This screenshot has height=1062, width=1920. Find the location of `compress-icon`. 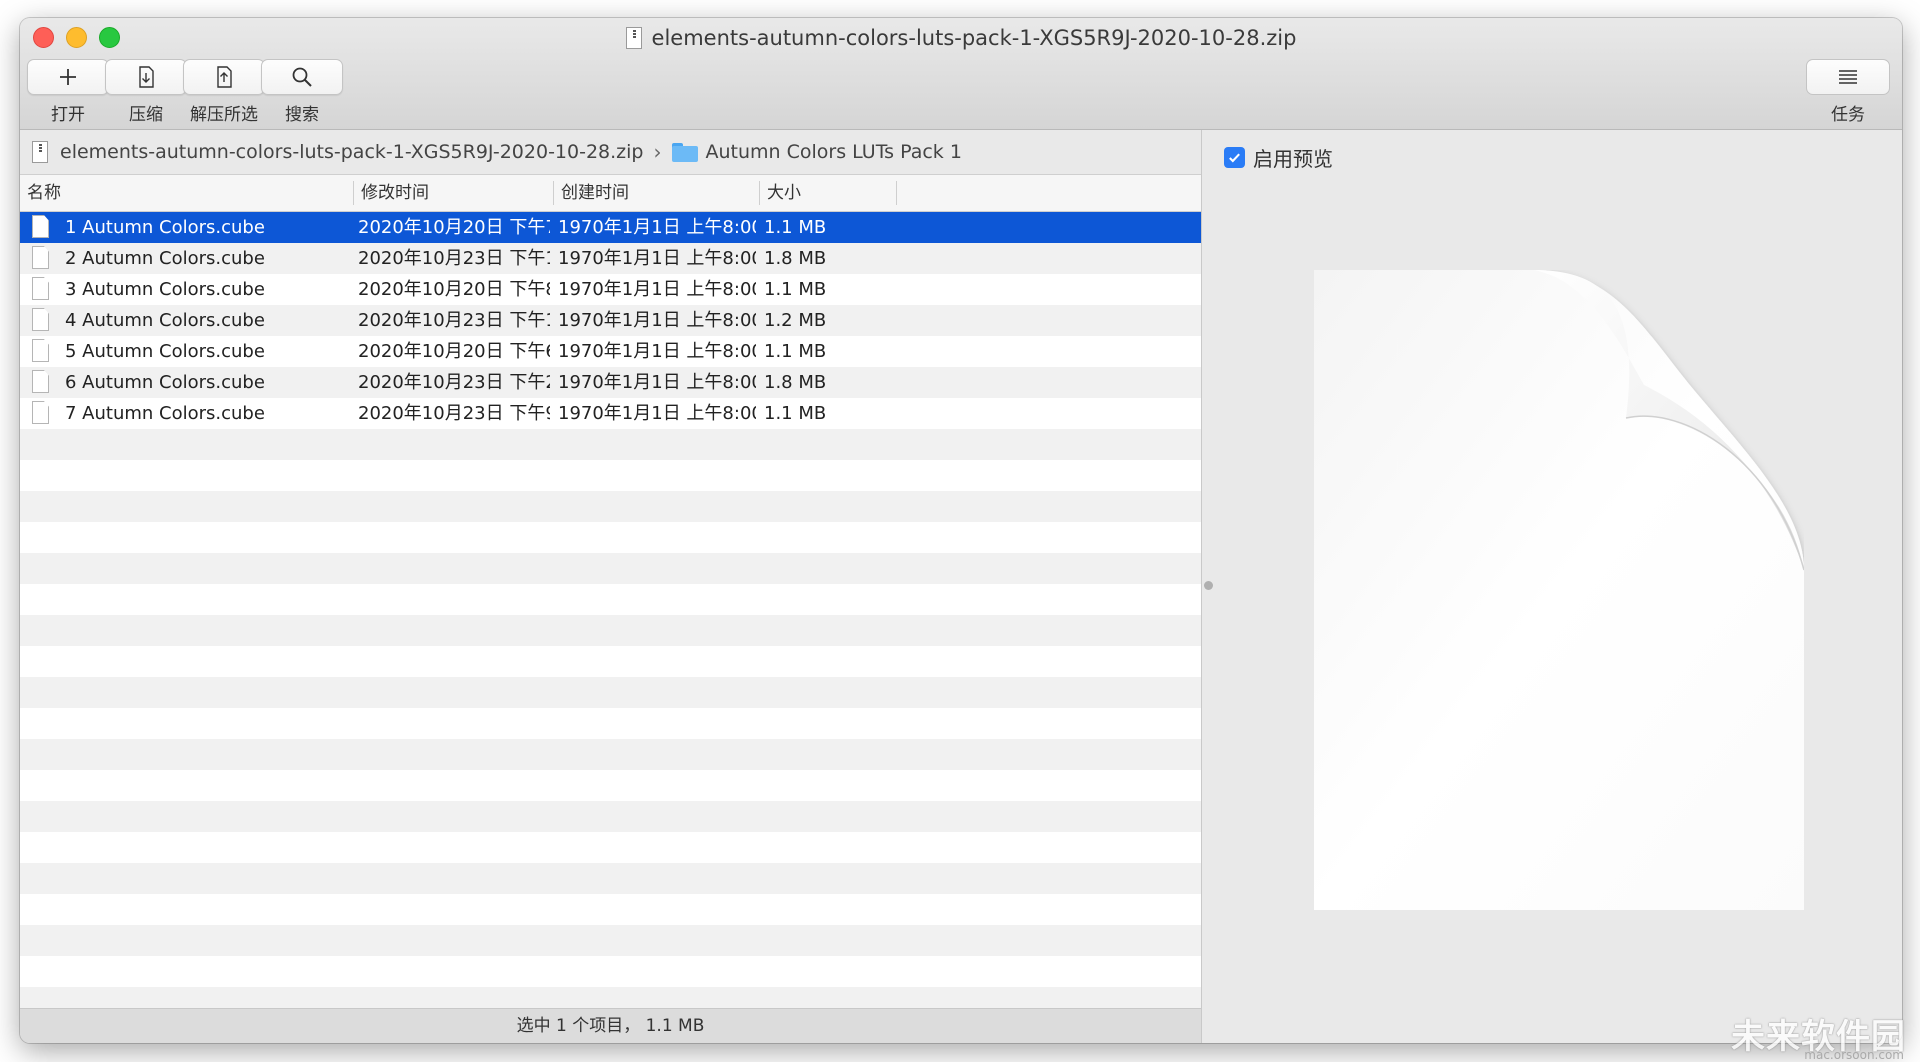

compress-icon is located at coordinates (146, 77).